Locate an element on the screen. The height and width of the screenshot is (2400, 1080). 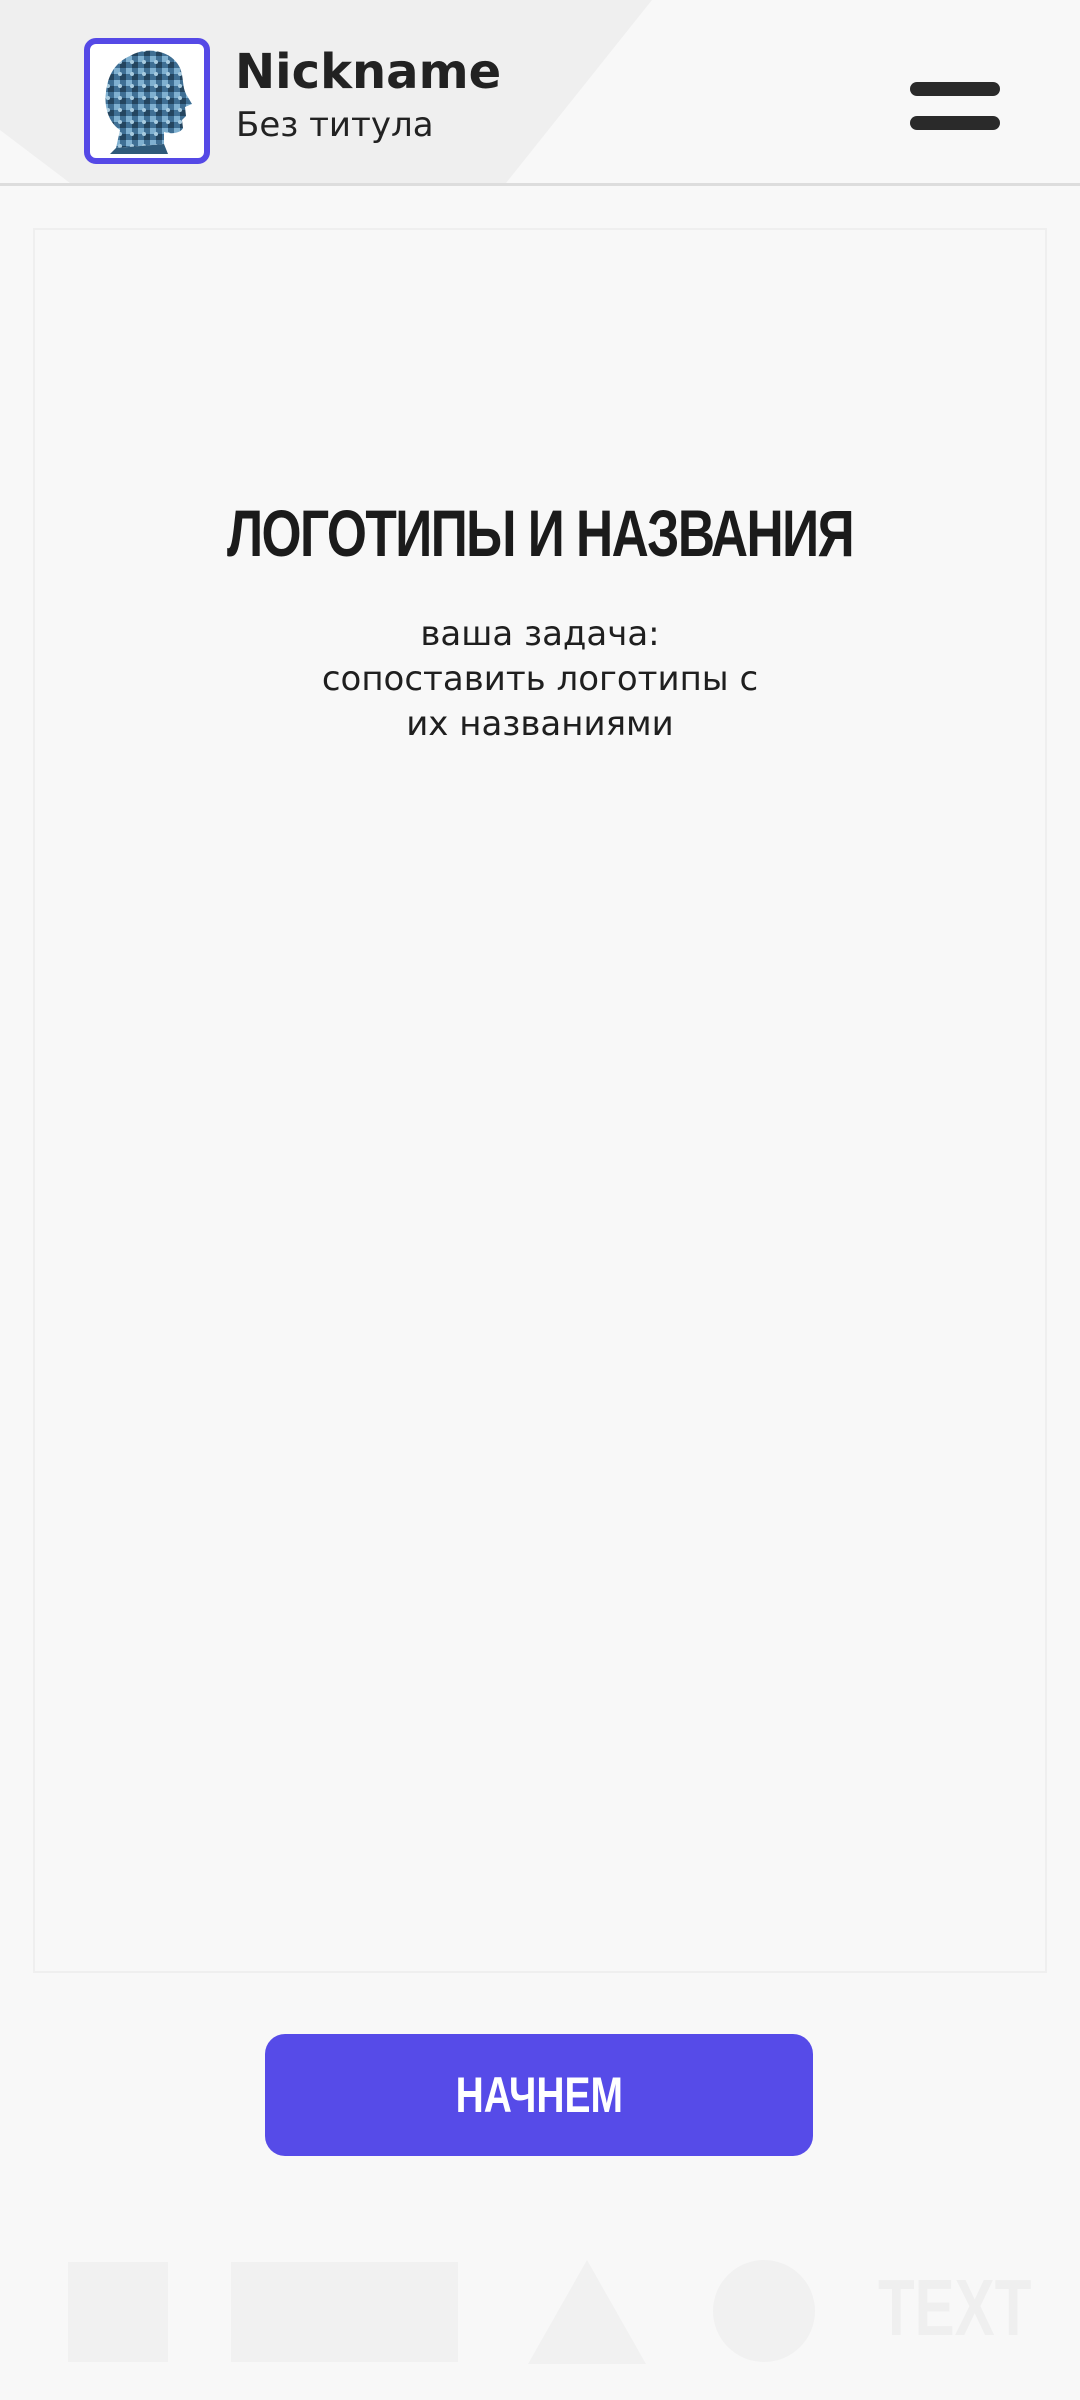
app-header: Nickname Без титула is located at coordinates (540, 93).